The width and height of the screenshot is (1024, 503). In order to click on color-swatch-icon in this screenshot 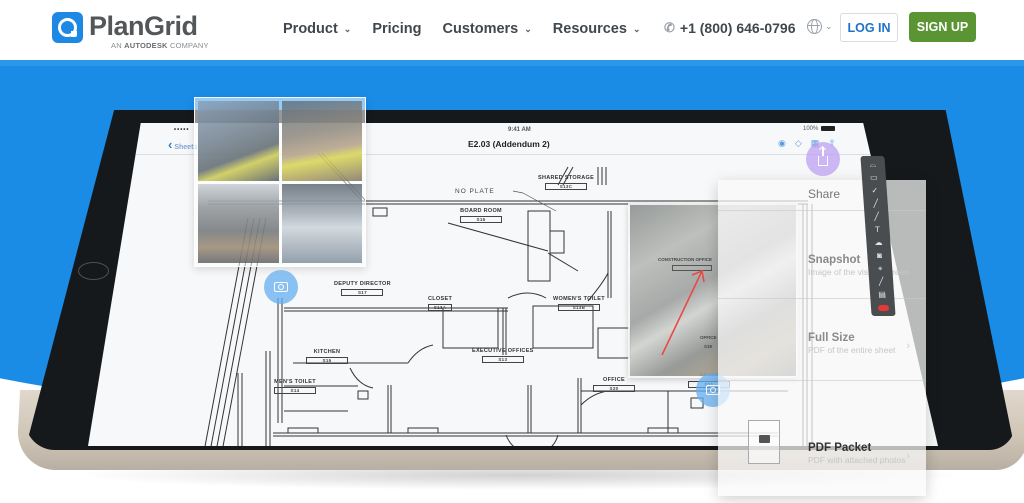, I will do `click(883, 308)`.